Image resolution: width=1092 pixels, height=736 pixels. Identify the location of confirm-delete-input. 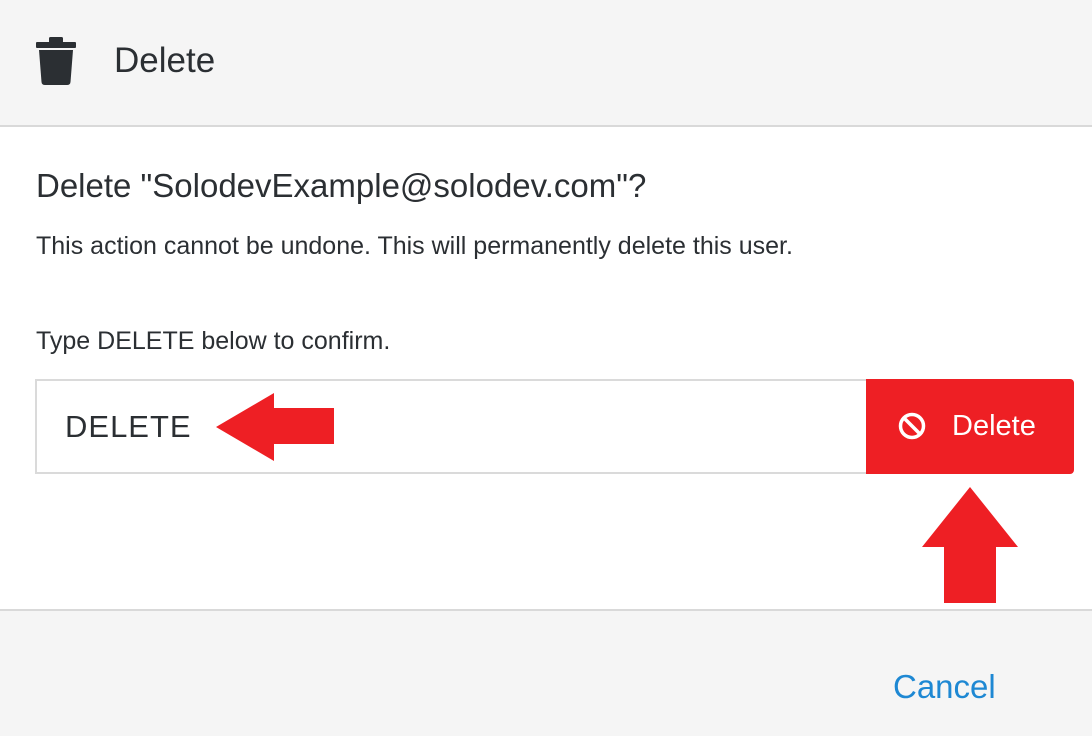
(450, 426).